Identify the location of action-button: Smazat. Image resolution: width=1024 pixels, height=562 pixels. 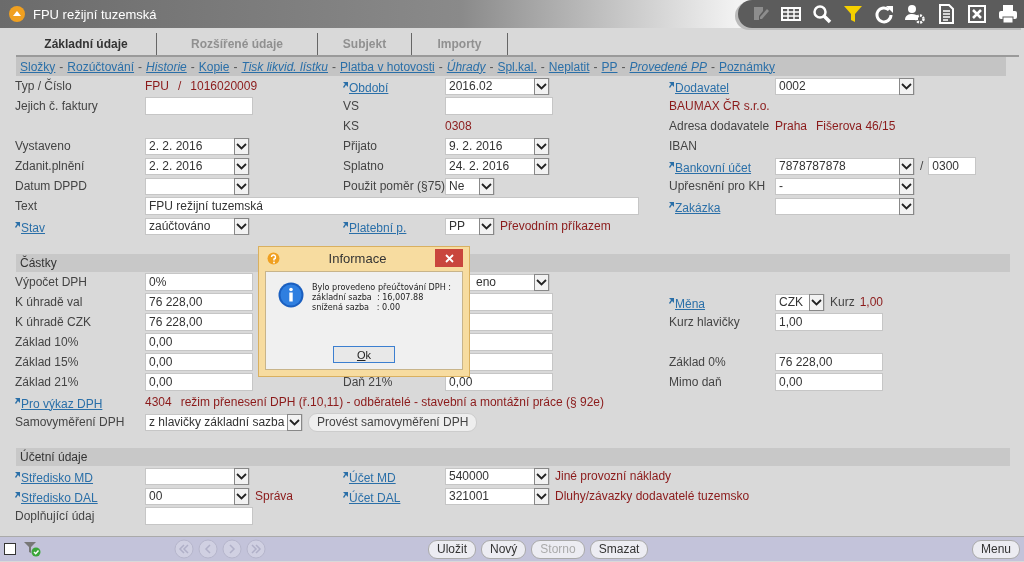
(619, 549).